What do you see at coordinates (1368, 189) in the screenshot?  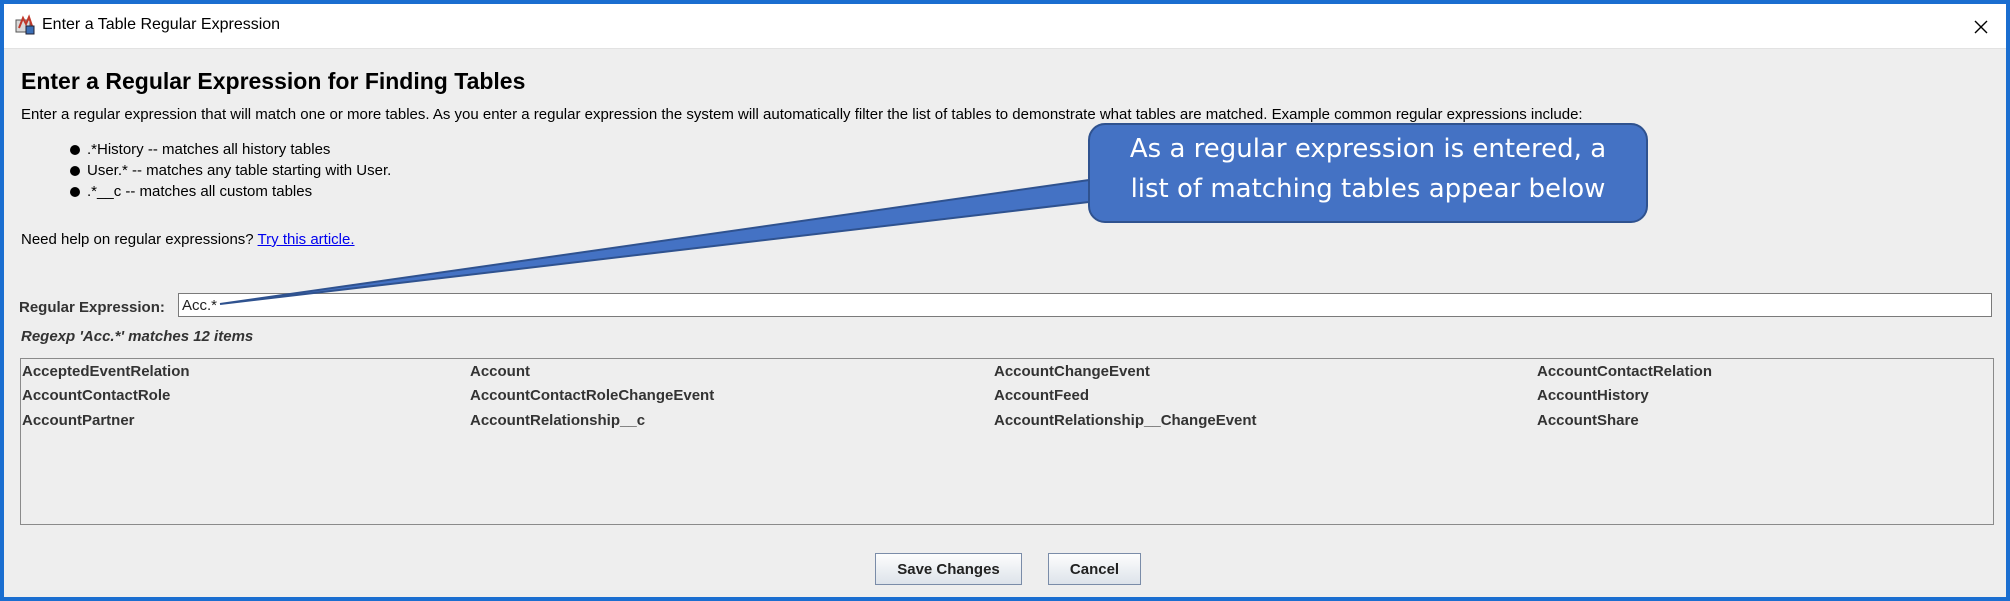 I see `callout-line-2: list of matching tables appear below` at bounding box center [1368, 189].